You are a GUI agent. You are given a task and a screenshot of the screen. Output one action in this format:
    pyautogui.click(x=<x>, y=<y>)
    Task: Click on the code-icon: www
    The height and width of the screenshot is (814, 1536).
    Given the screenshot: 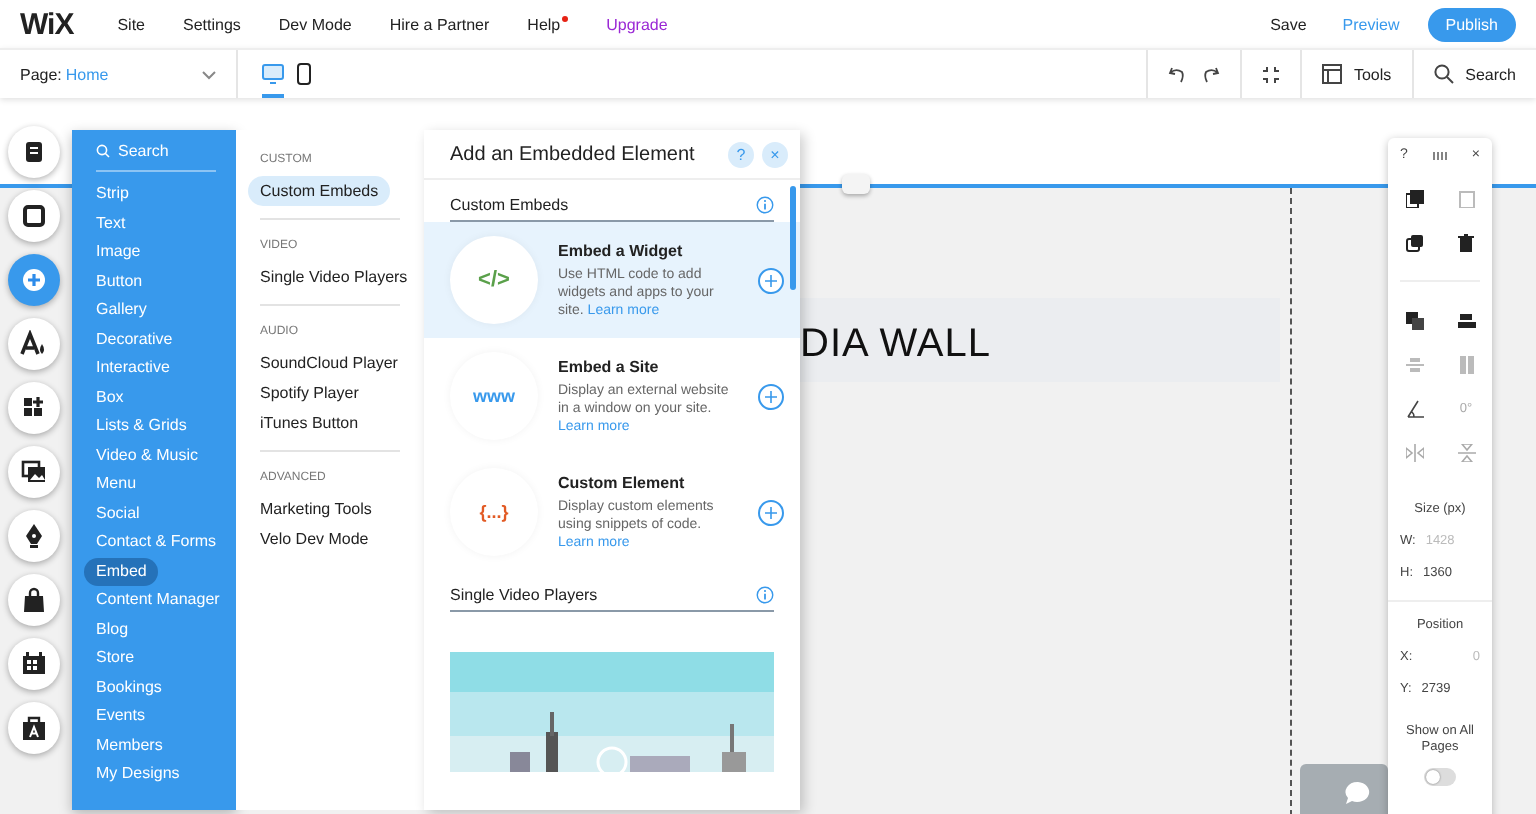 What is the action you would take?
    pyautogui.click(x=494, y=396)
    